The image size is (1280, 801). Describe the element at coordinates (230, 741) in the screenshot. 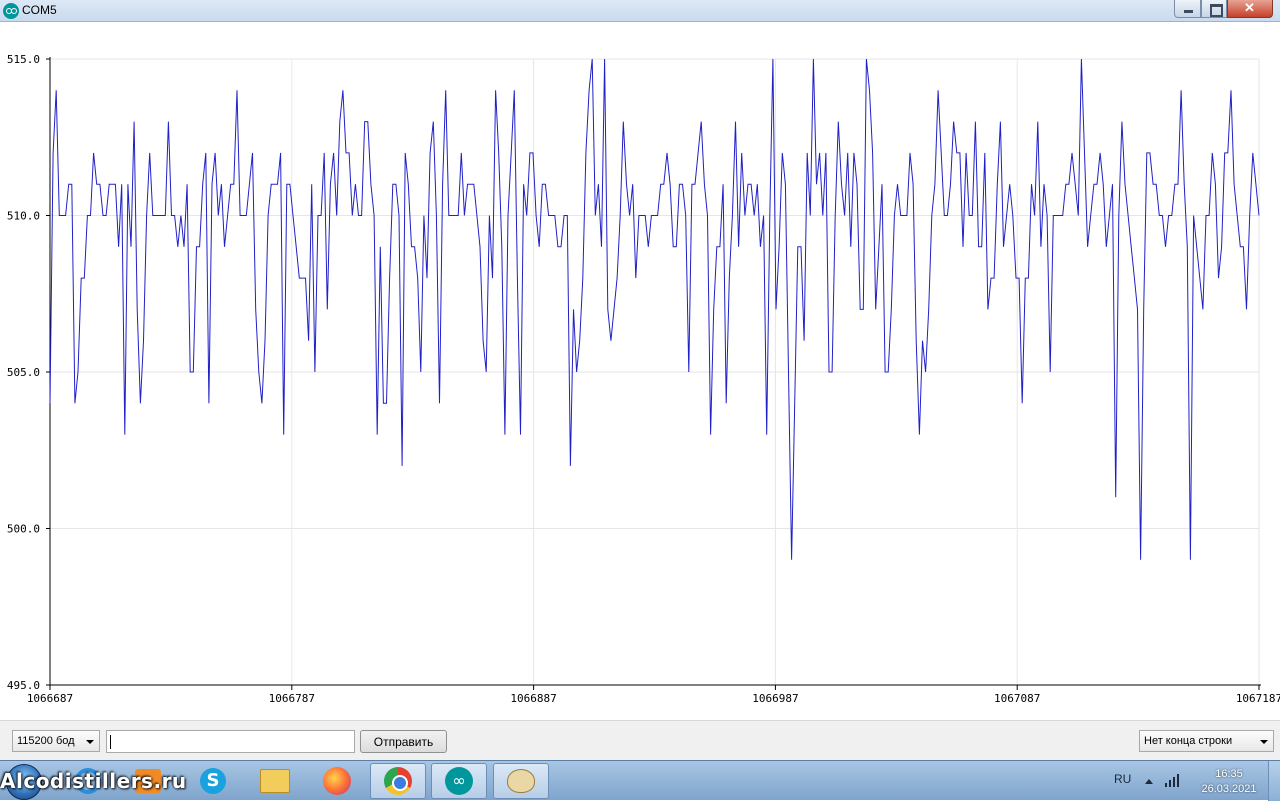

I see `send-input` at that location.